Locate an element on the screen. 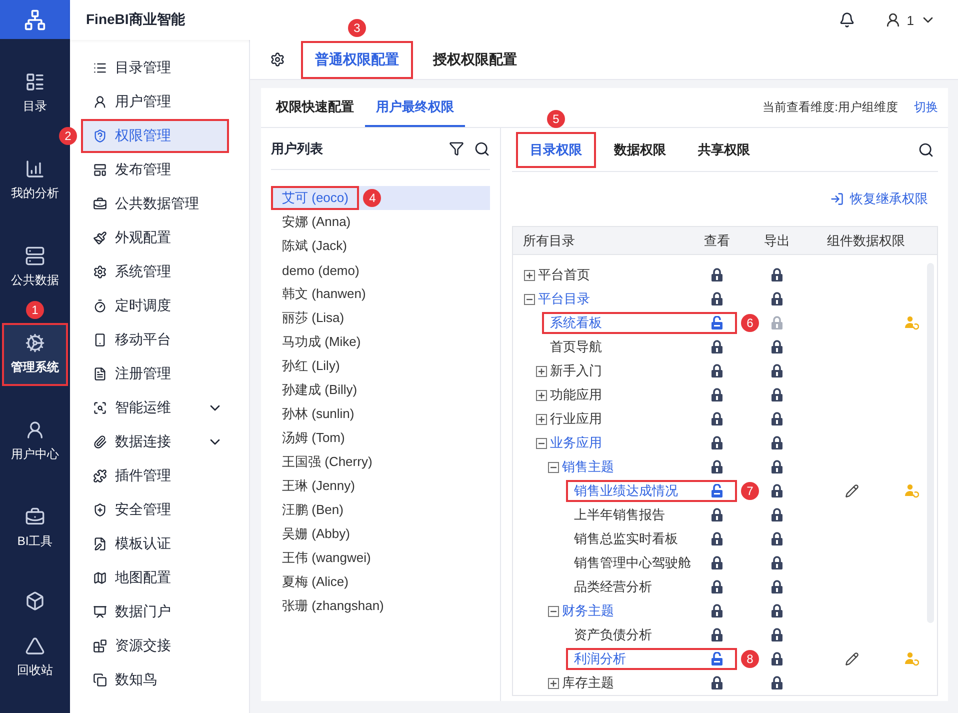 Image resolution: width=958 pixels, height=713 pixels. tree-row: 功能应用 is located at coordinates (725, 395).